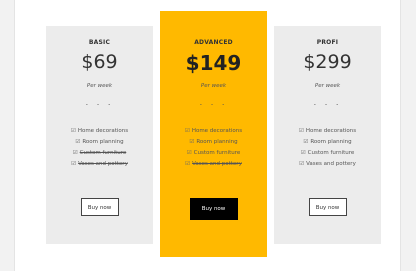 This screenshot has width=416, height=271. Describe the element at coordinates (213, 42) in the screenshot. I see `plan-name: ADVANCED` at that location.